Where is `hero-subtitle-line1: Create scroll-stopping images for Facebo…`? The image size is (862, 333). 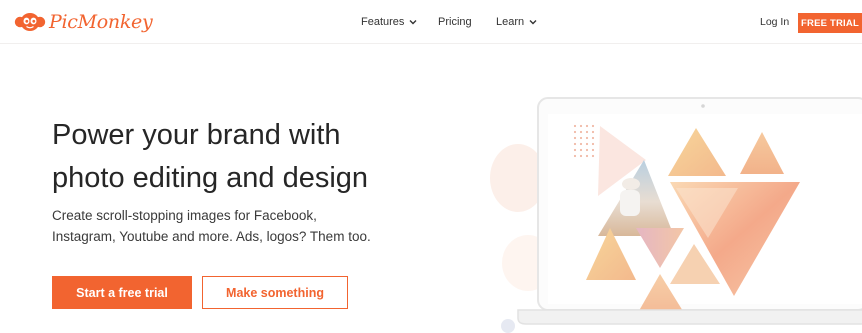 hero-subtitle-line1: Create scroll-stopping images for Facebo… is located at coordinates (184, 215).